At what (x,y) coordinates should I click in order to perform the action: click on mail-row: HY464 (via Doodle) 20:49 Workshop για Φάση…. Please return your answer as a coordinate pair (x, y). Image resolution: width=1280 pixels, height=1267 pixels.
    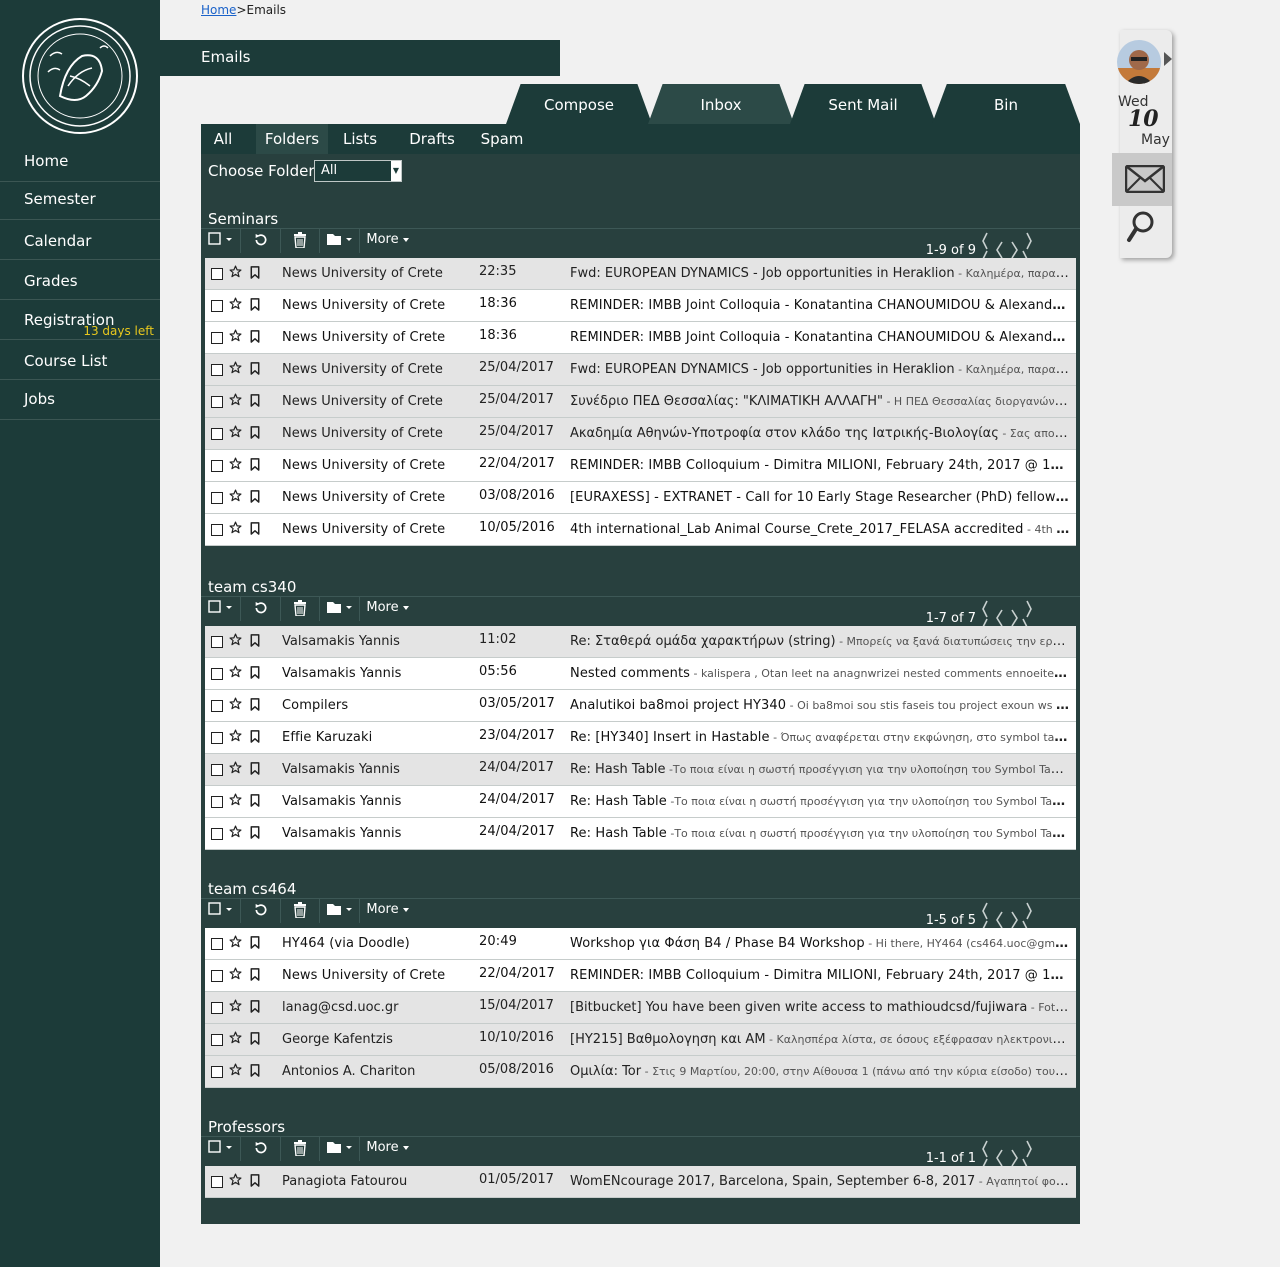
    Looking at the image, I should click on (640, 944).